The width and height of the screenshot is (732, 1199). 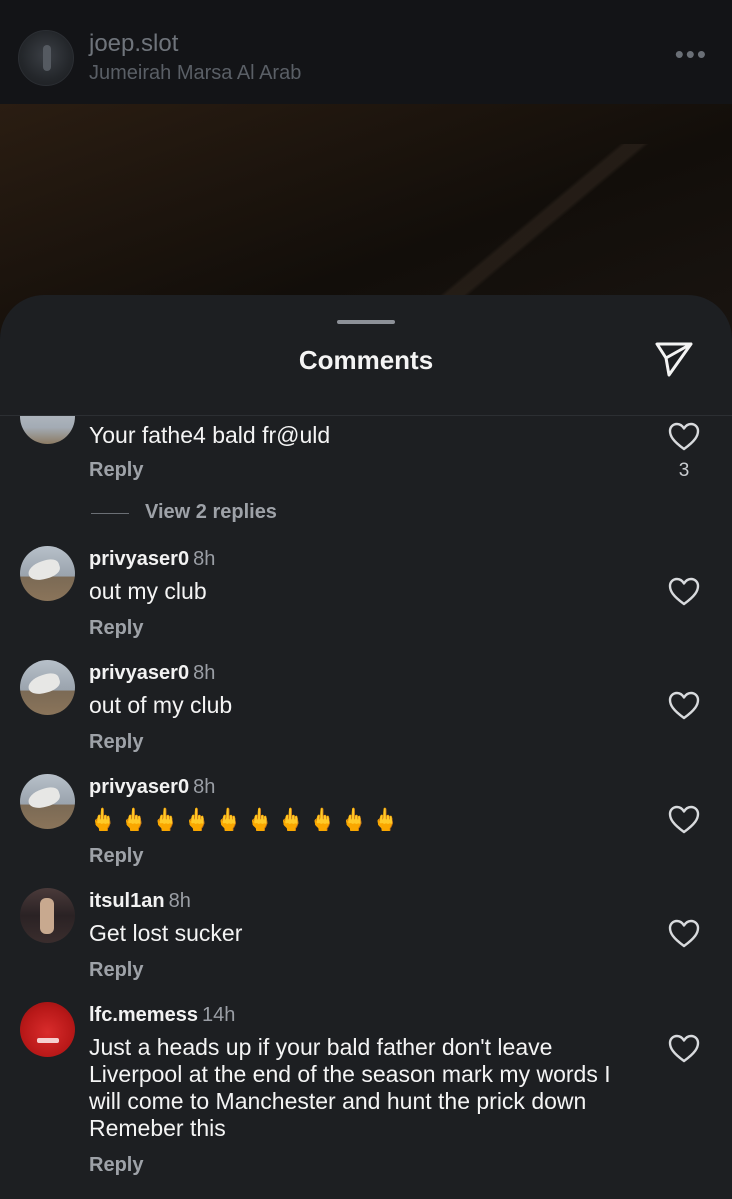 I want to click on share-button, so click(x=674, y=359).